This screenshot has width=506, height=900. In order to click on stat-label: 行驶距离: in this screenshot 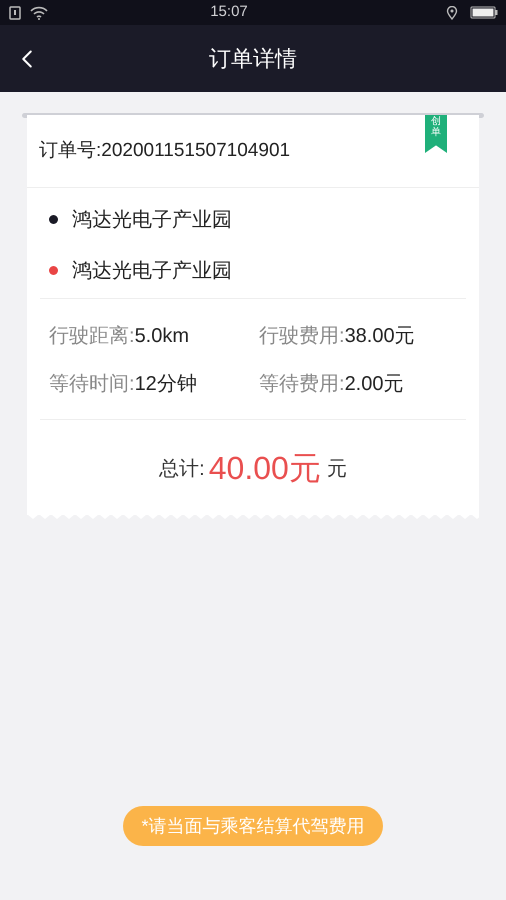, I will do `click(92, 336)`.